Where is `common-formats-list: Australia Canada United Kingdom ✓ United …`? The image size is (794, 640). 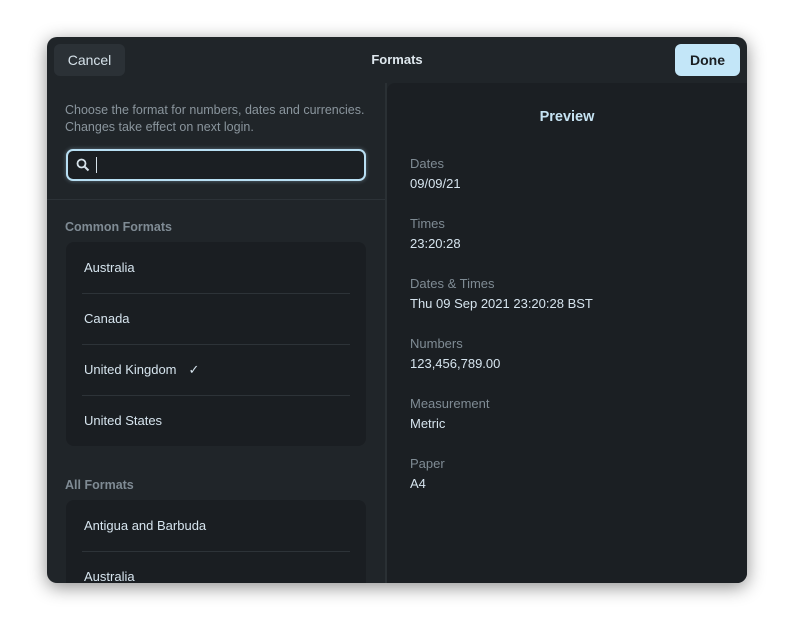
common-formats-list: Australia Canada United Kingdom ✓ United … is located at coordinates (216, 344).